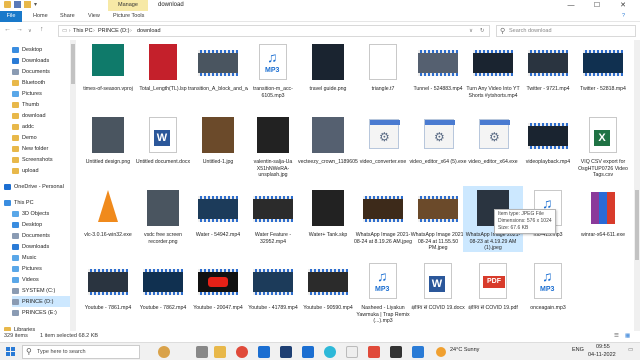 The width and height of the screenshot is (640, 360). I want to click on clock-date: 04-11-2022, so click(602, 355).